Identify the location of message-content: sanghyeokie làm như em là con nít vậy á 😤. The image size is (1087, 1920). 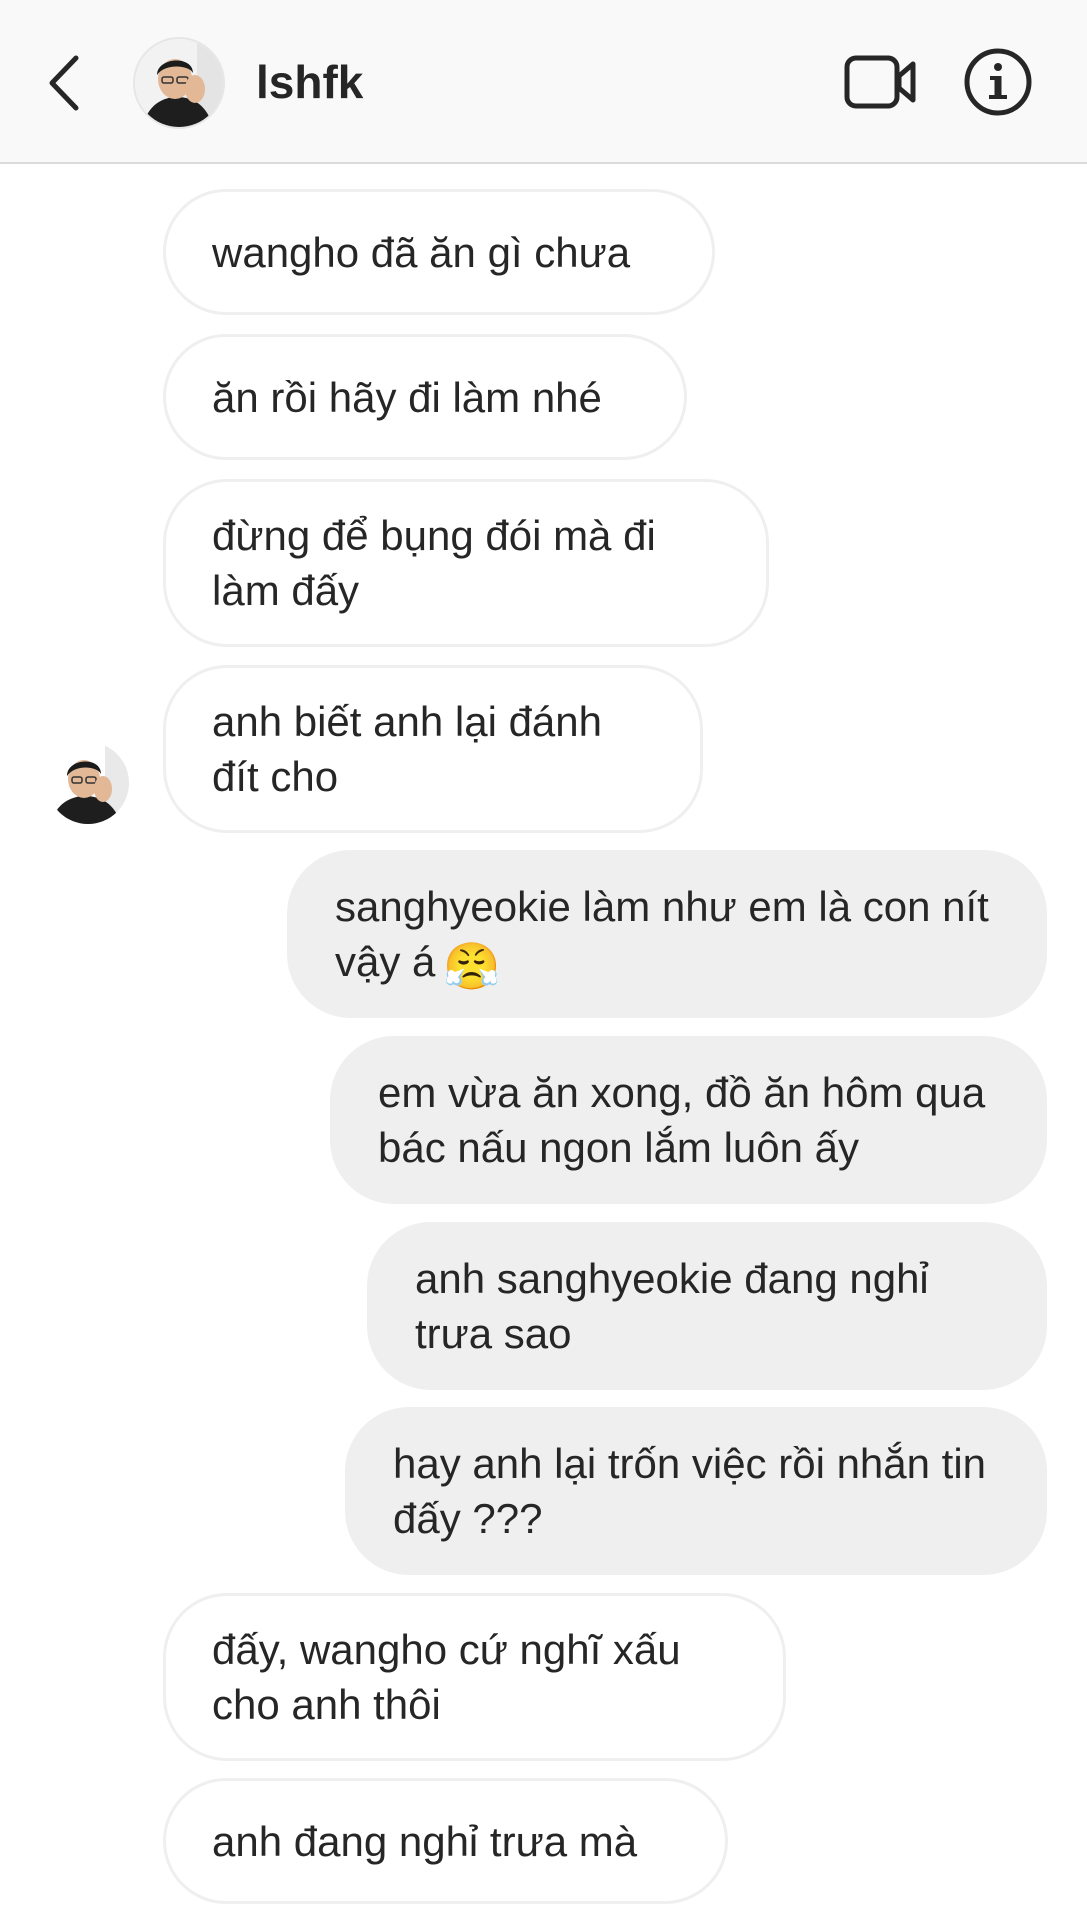
(668, 934).